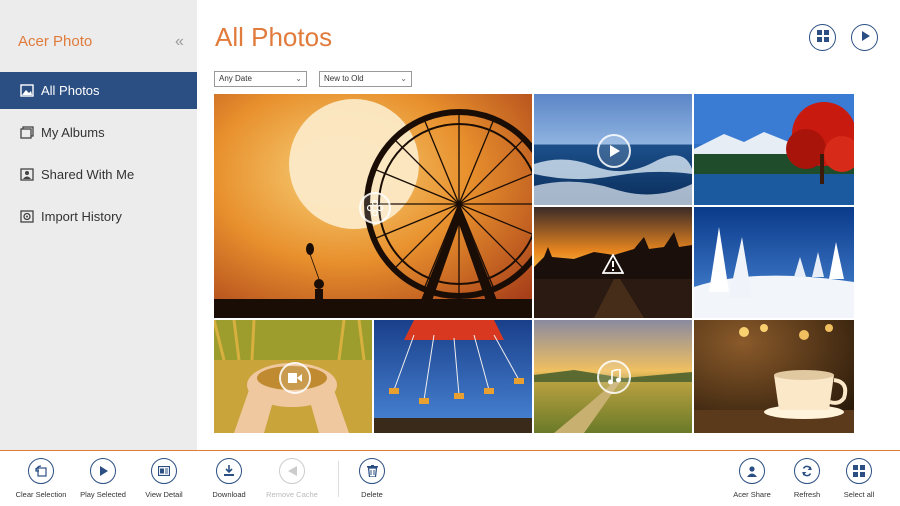 The height and width of the screenshot is (506, 900). What do you see at coordinates (372, 494) in the screenshot?
I see `delete-label: Delete` at bounding box center [372, 494].